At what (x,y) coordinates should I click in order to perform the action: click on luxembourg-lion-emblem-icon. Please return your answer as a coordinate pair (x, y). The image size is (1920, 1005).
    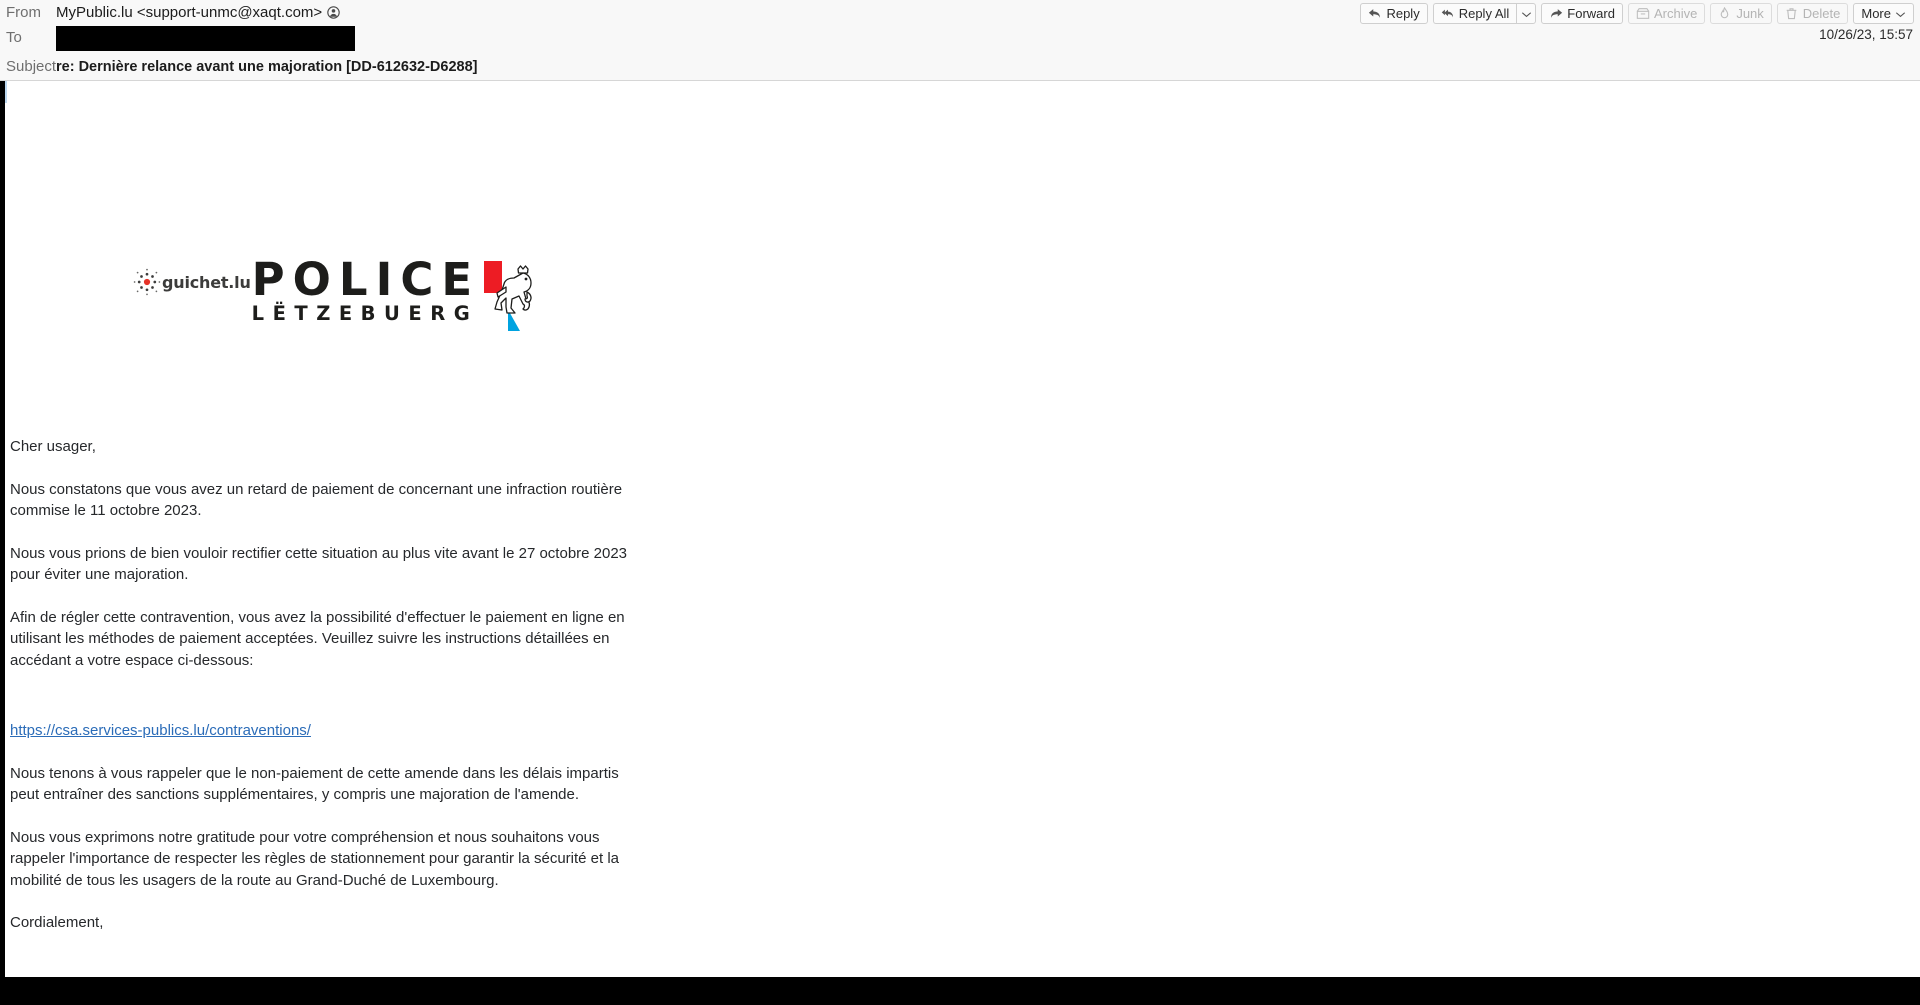
    Looking at the image, I should click on (509, 296).